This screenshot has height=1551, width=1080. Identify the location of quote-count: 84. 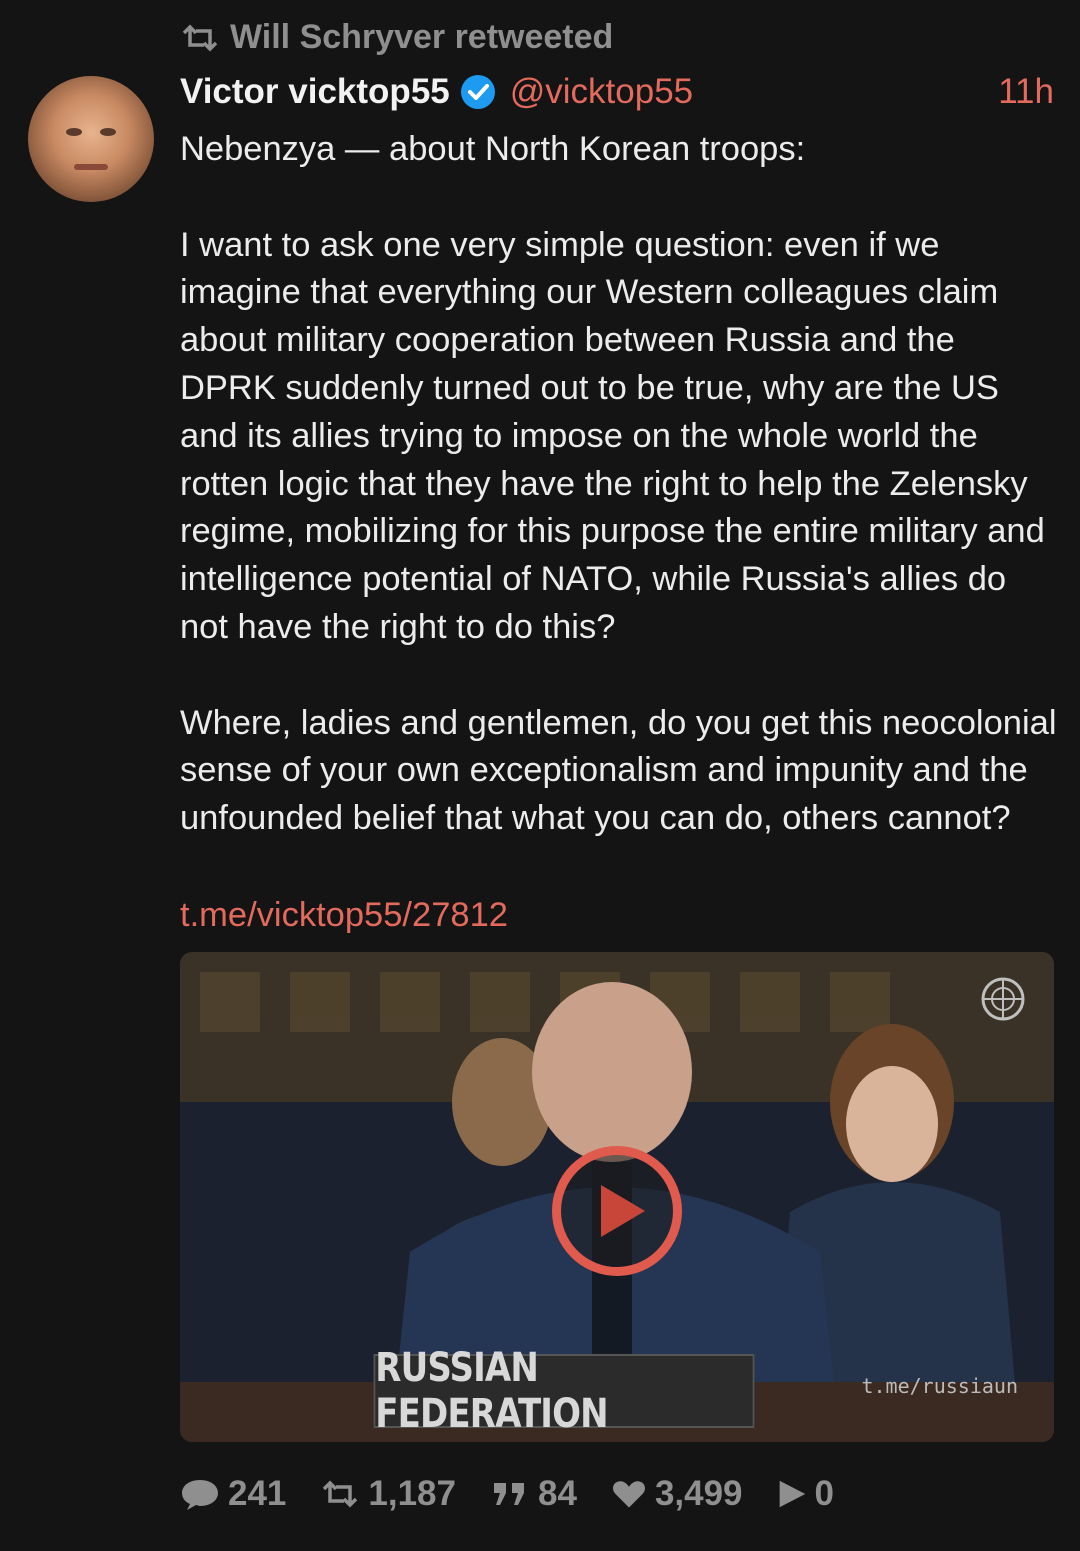
(557, 1493).